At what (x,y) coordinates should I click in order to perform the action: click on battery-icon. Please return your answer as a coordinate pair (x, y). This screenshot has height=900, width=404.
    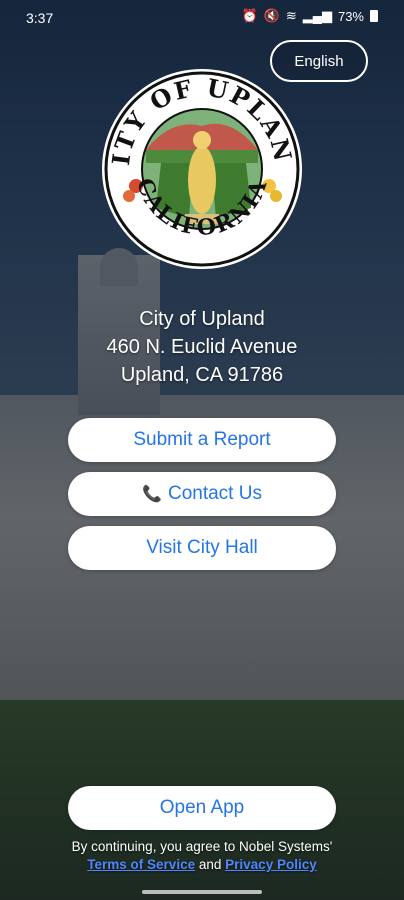
    Looking at the image, I should click on (374, 16).